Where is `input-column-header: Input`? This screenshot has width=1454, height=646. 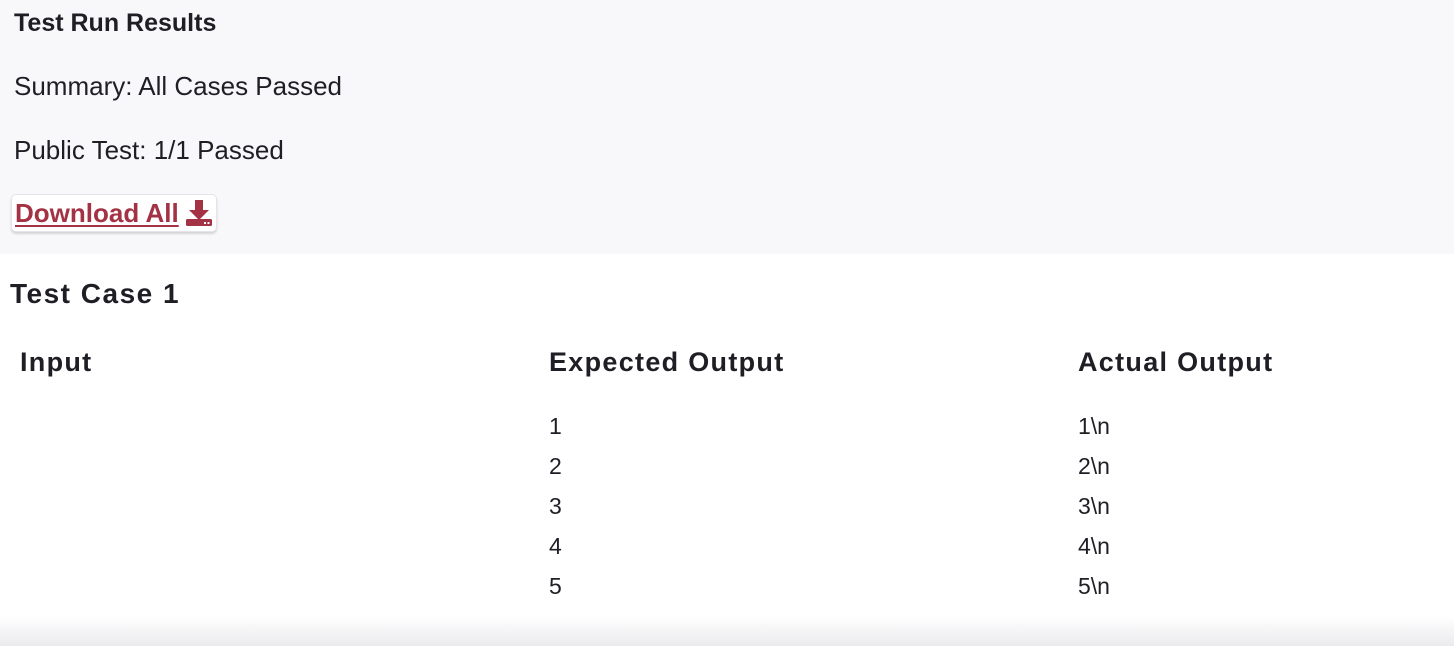
input-column-header: Input is located at coordinates (56, 362).